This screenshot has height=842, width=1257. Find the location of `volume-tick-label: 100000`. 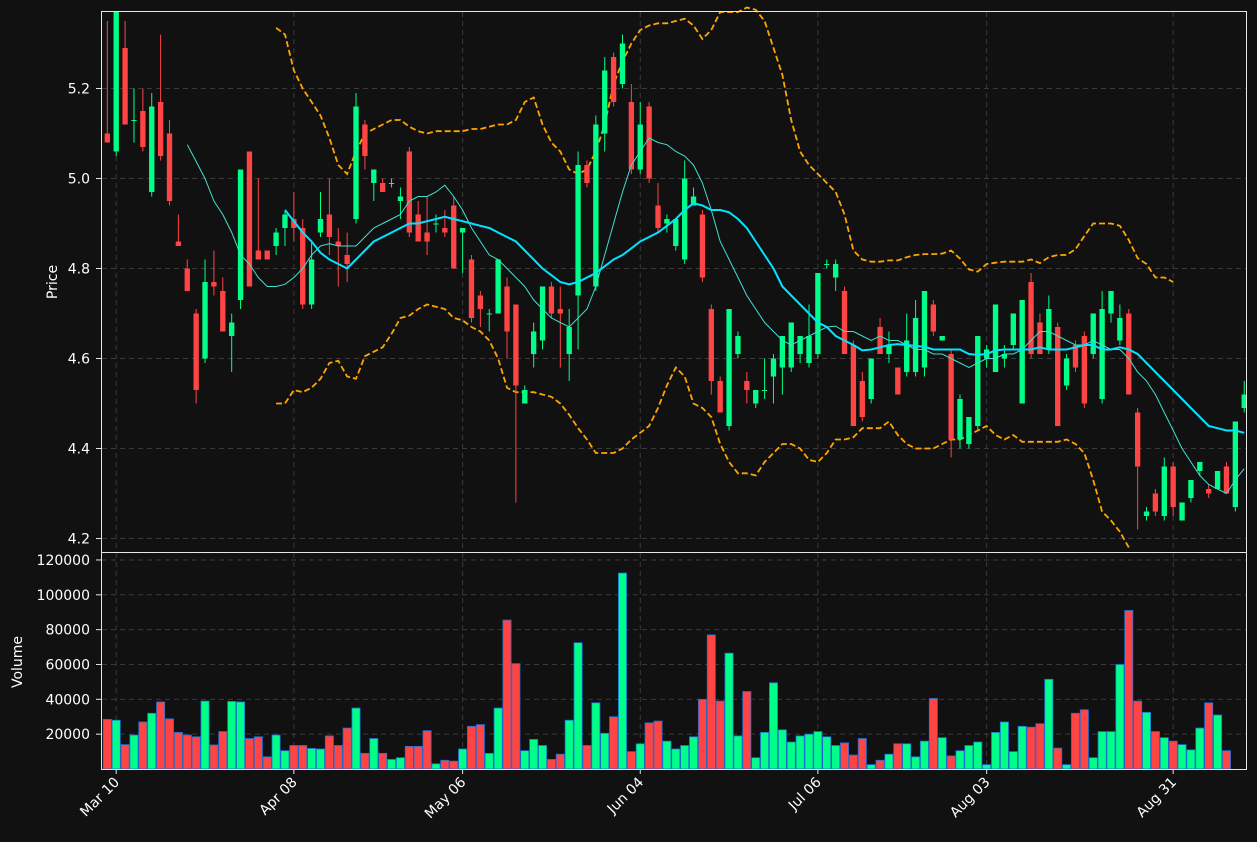

volume-tick-label: 100000 is located at coordinates (63, 596).